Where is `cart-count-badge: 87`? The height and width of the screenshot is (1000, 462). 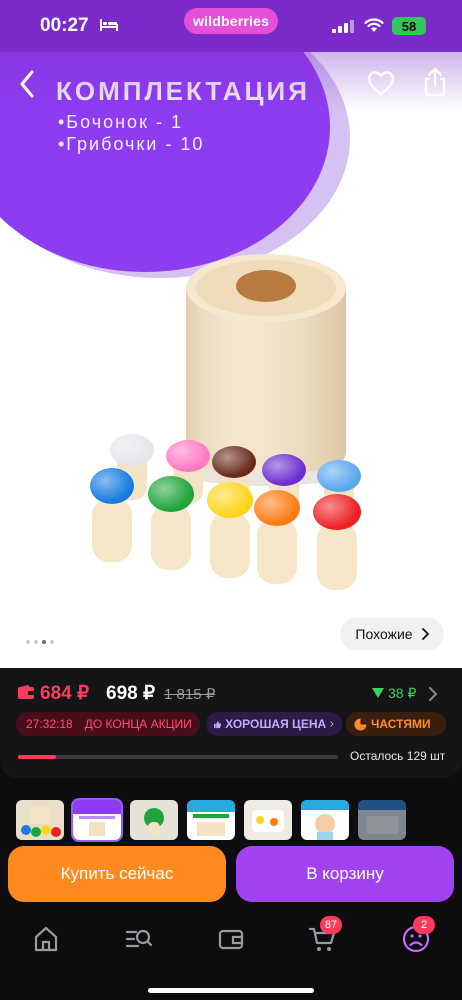 cart-count-badge: 87 is located at coordinates (331, 925).